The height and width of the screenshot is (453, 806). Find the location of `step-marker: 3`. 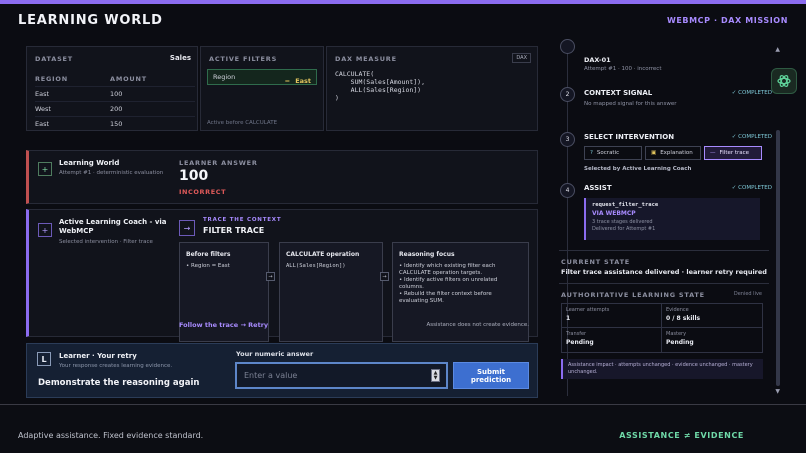

step-marker: 3 is located at coordinates (567, 139).